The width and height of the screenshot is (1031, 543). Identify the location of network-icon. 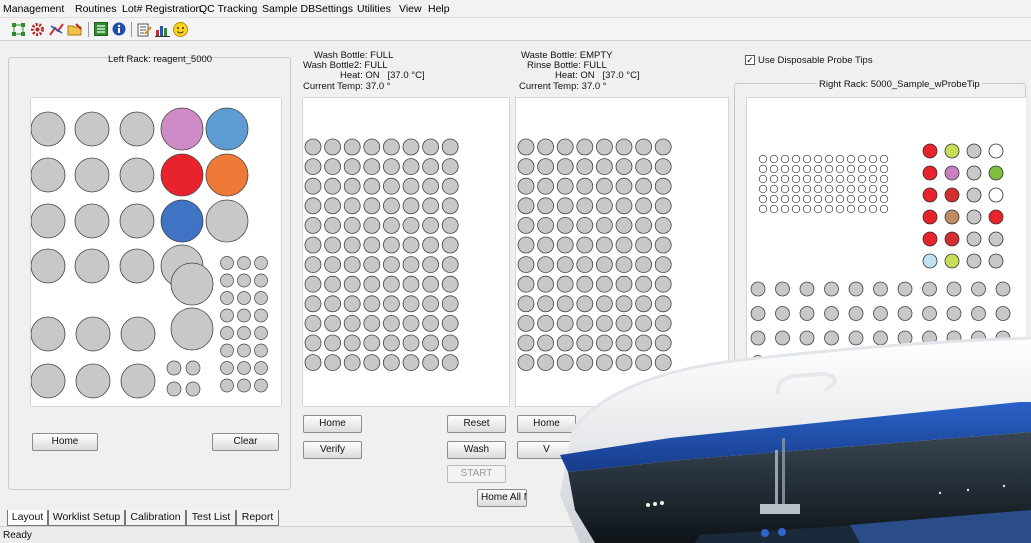
(18, 29).